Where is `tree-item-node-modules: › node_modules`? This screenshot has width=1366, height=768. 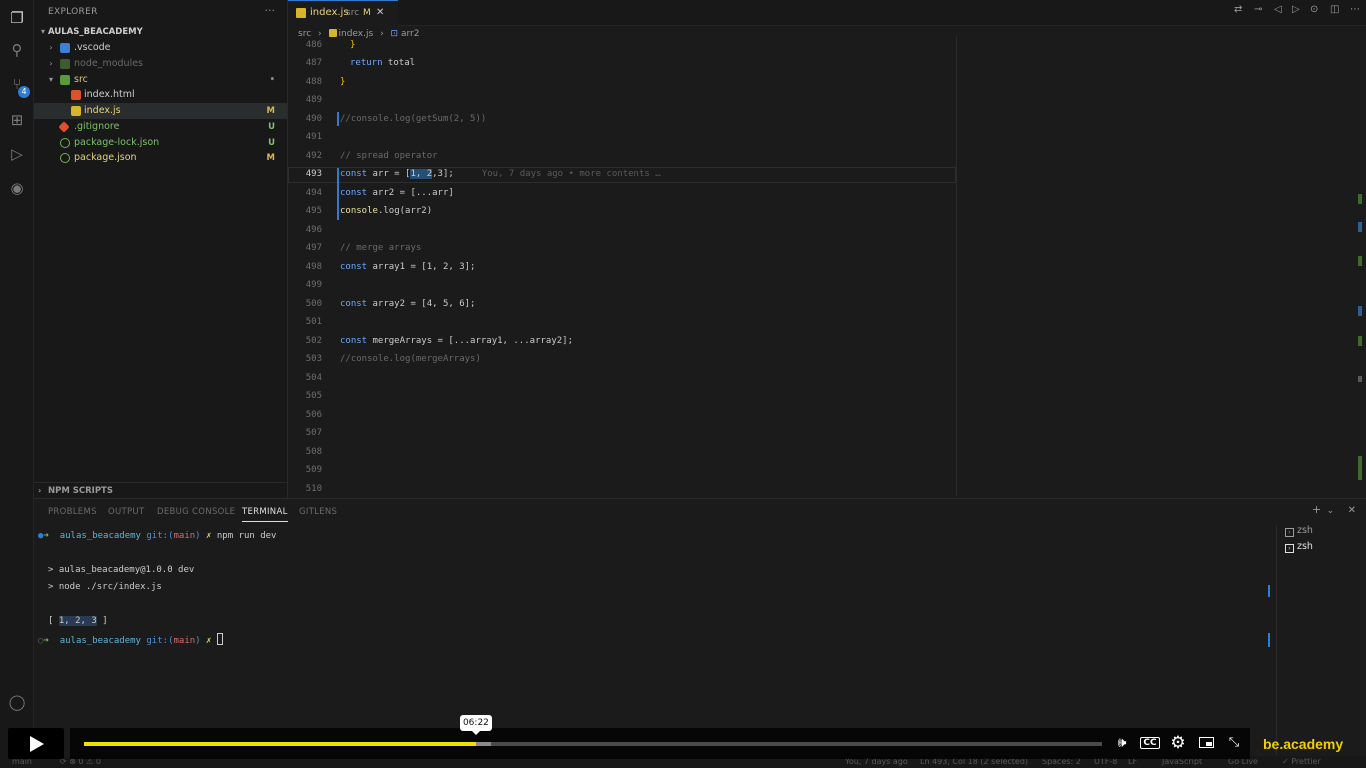
tree-item-node-modules: › node_modules is located at coordinates (160, 64).